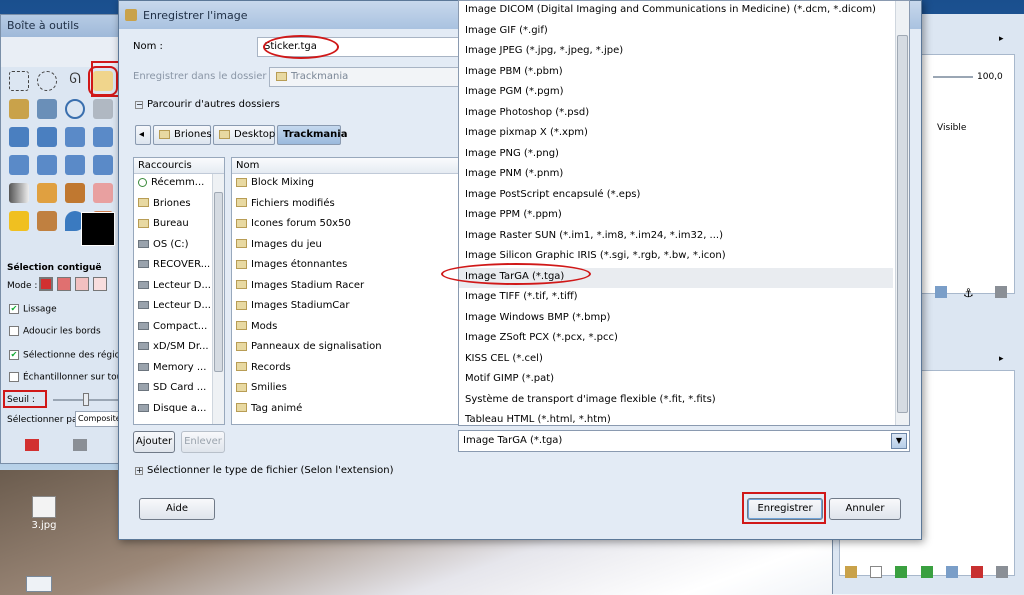  What do you see at coordinates (64, 284) in the screenshot?
I see `mode-add-button` at bounding box center [64, 284].